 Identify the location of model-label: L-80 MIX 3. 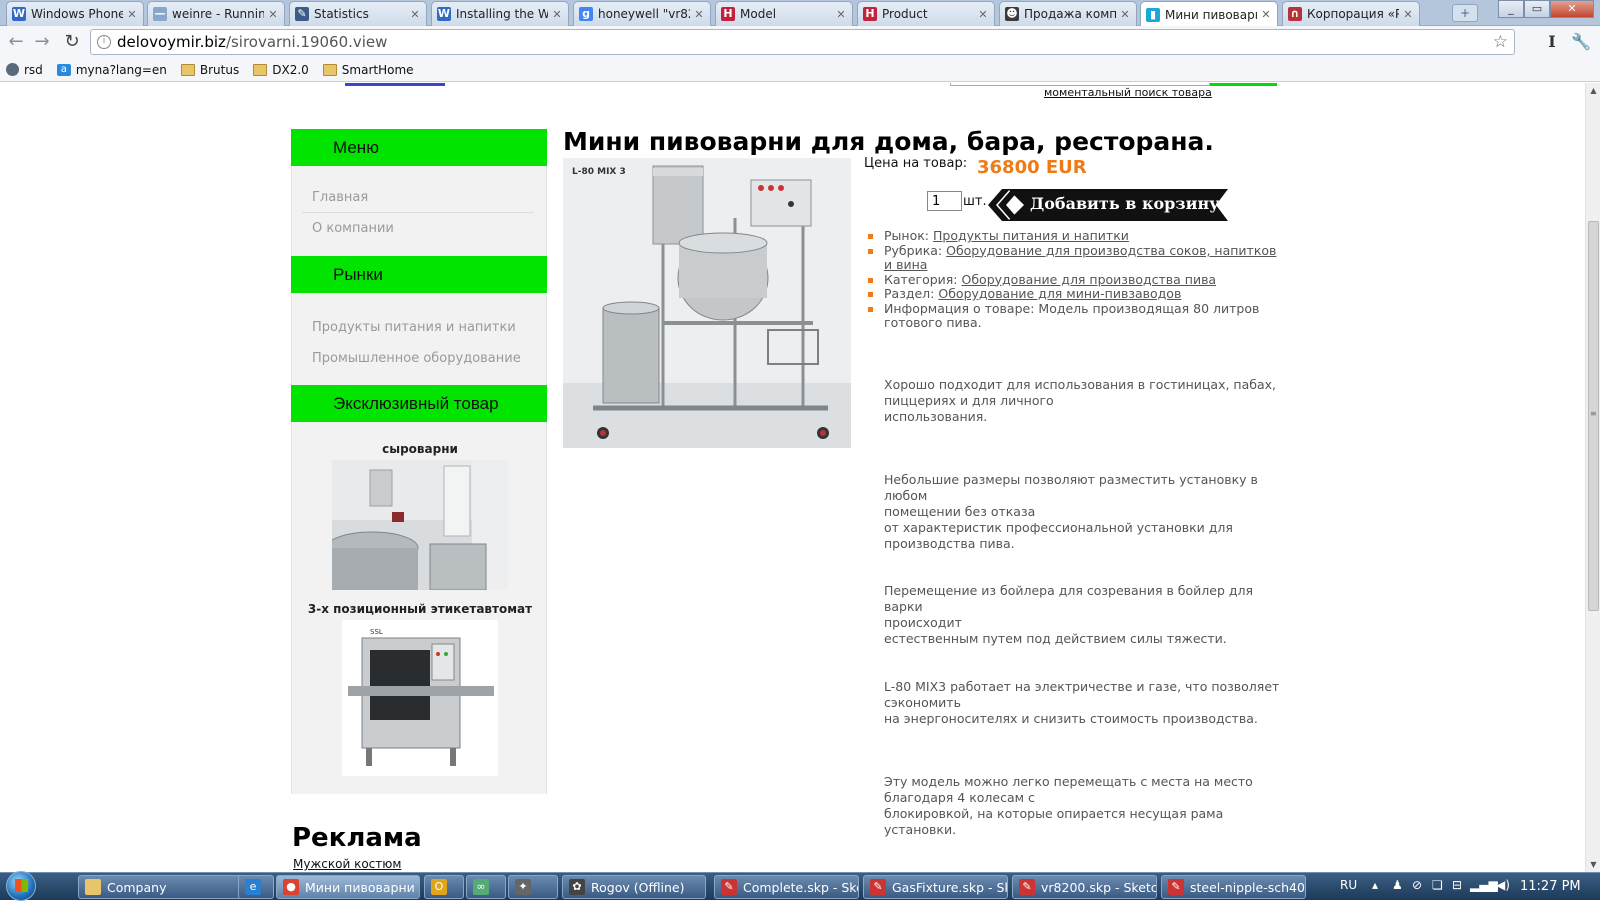
(599, 172).